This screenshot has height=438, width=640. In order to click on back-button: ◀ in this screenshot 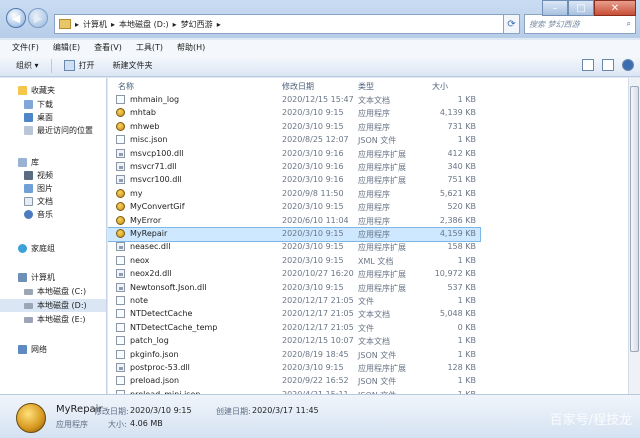, I will do `click(16, 18)`.